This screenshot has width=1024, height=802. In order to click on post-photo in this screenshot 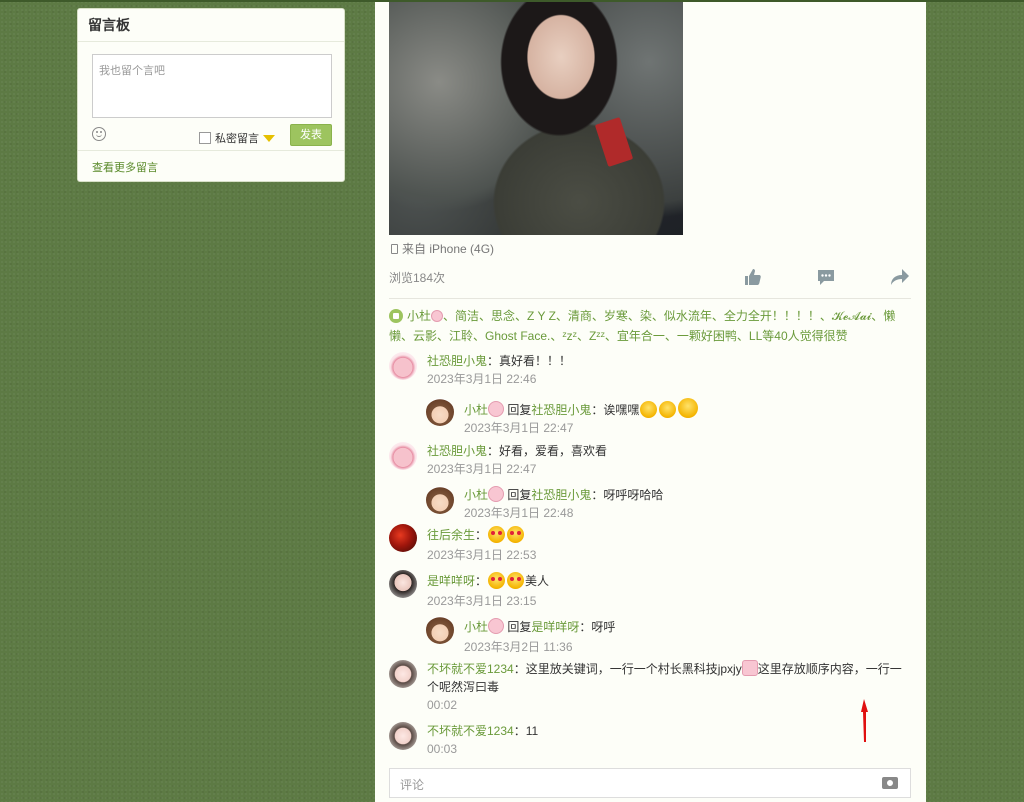, I will do `click(536, 118)`.